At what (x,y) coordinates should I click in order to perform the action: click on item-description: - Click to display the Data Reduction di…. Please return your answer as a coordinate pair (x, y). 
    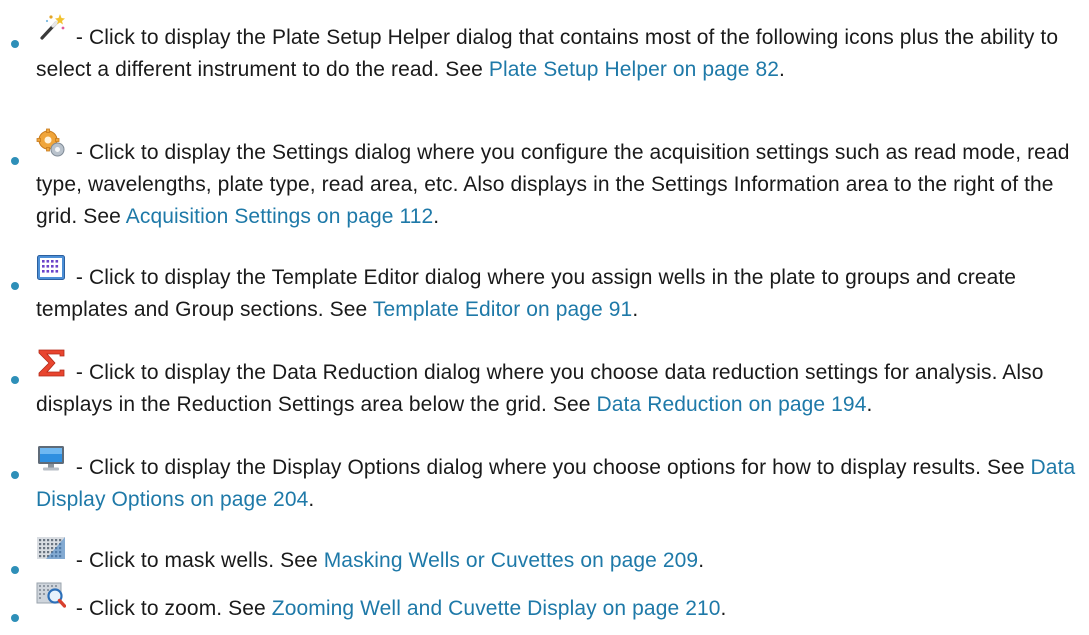
    Looking at the image, I should click on (540, 388).